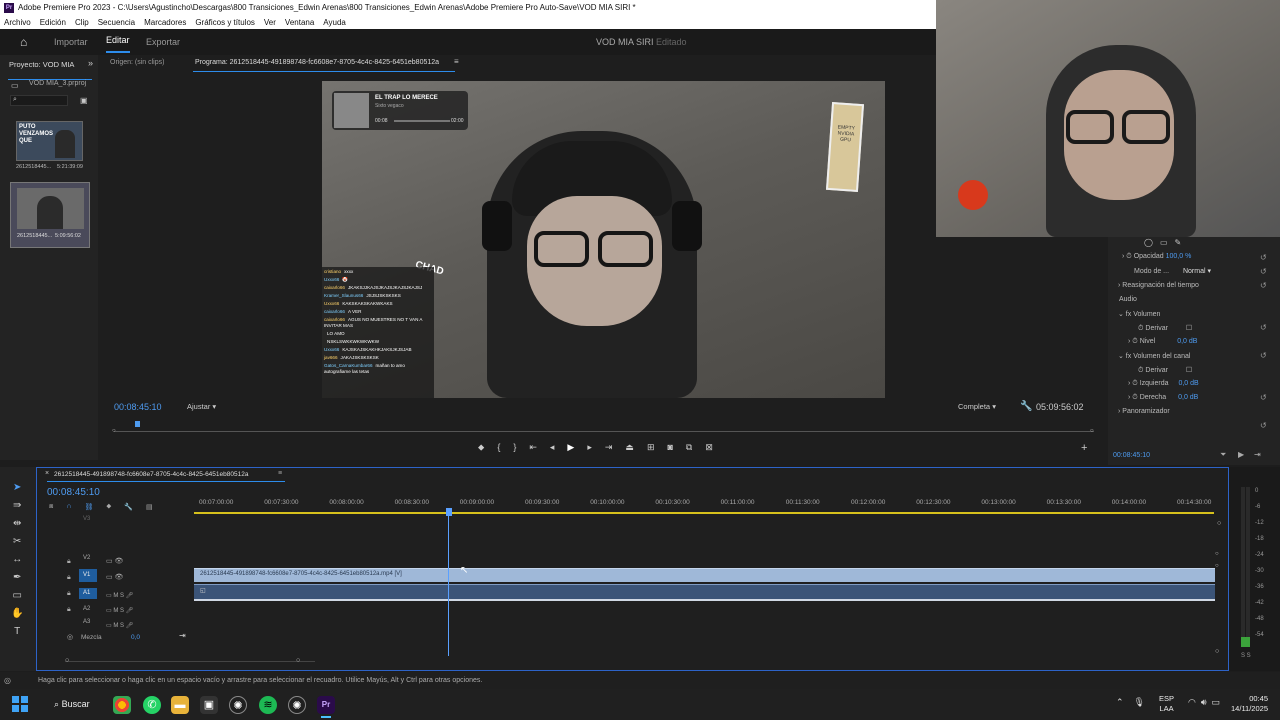 This screenshot has height=720, width=1280. What do you see at coordinates (1084, 448) in the screenshot?
I see `add-button-icon: +` at bounding box center [1084, 448].